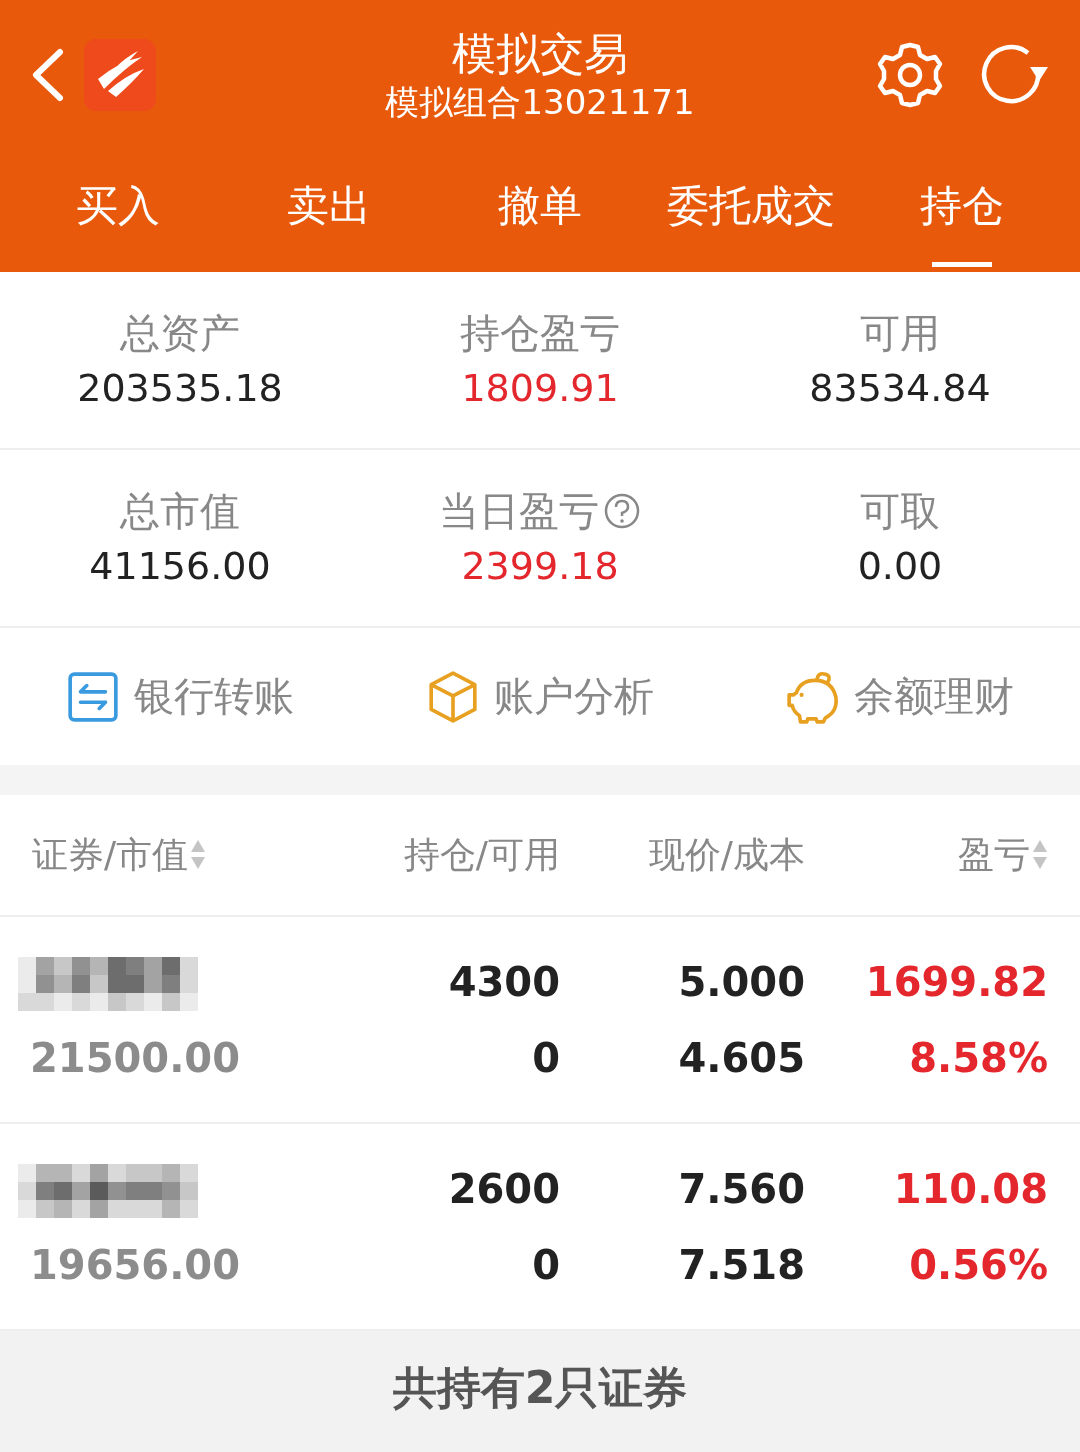 This screenshot has width=1080, height=1452. I want to click on column-header: 盈亏, so click(994, 855).